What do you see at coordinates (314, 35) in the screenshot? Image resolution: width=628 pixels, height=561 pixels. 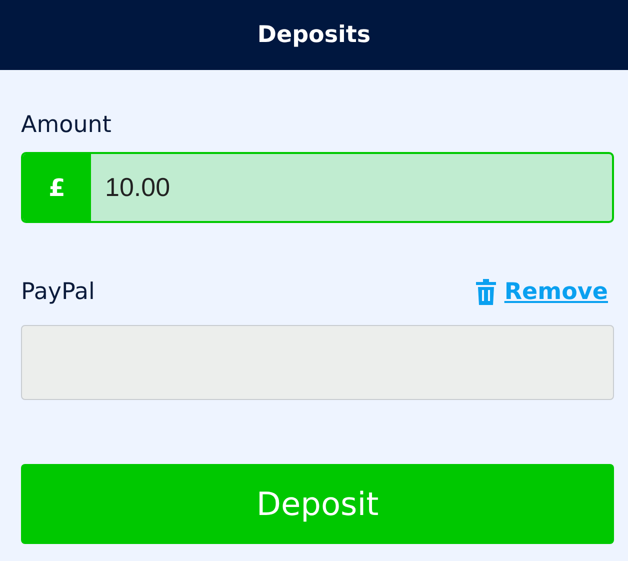 I see `page-title: Deposits` at bounding box center [314, 35].